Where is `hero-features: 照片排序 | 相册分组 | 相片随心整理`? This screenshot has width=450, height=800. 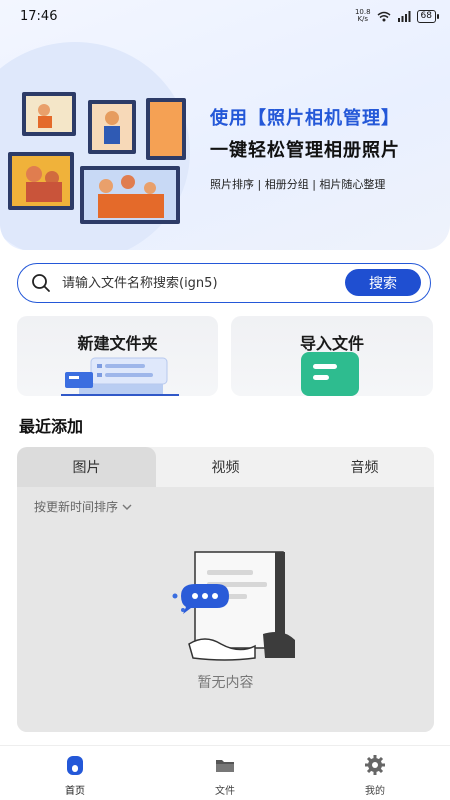
hero-features: 照片排序 | 相册分组 | 相片随心整理 is located at coordinates (298, 184).